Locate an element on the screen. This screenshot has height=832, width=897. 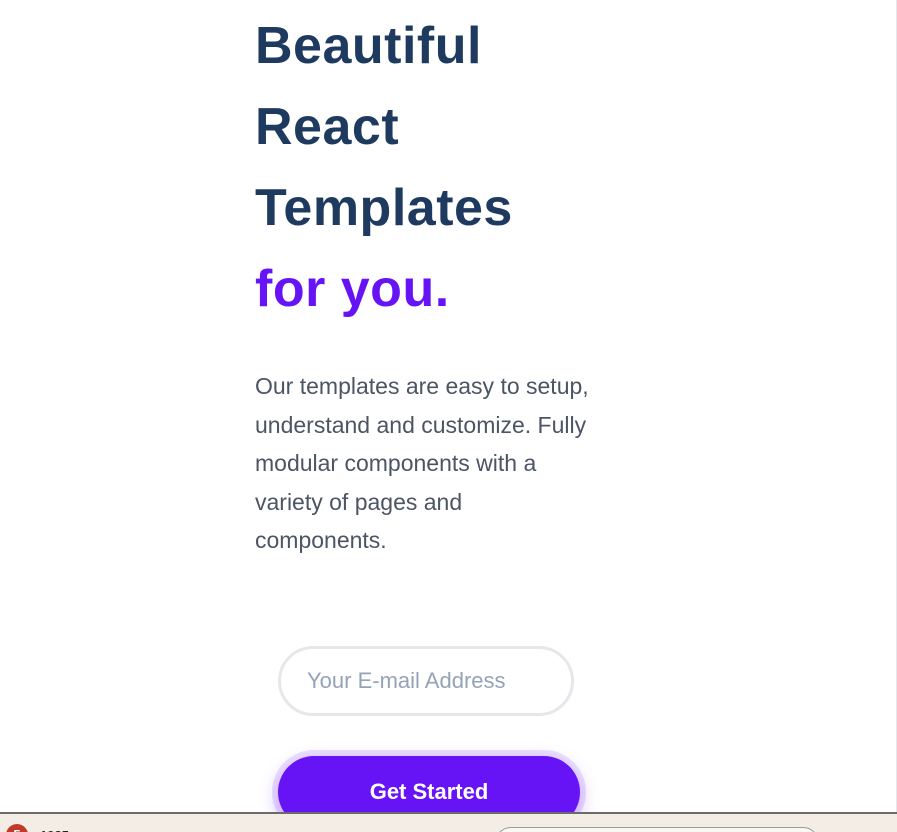
headline-line-1: Beautiful is located at coordinates (368, 46).